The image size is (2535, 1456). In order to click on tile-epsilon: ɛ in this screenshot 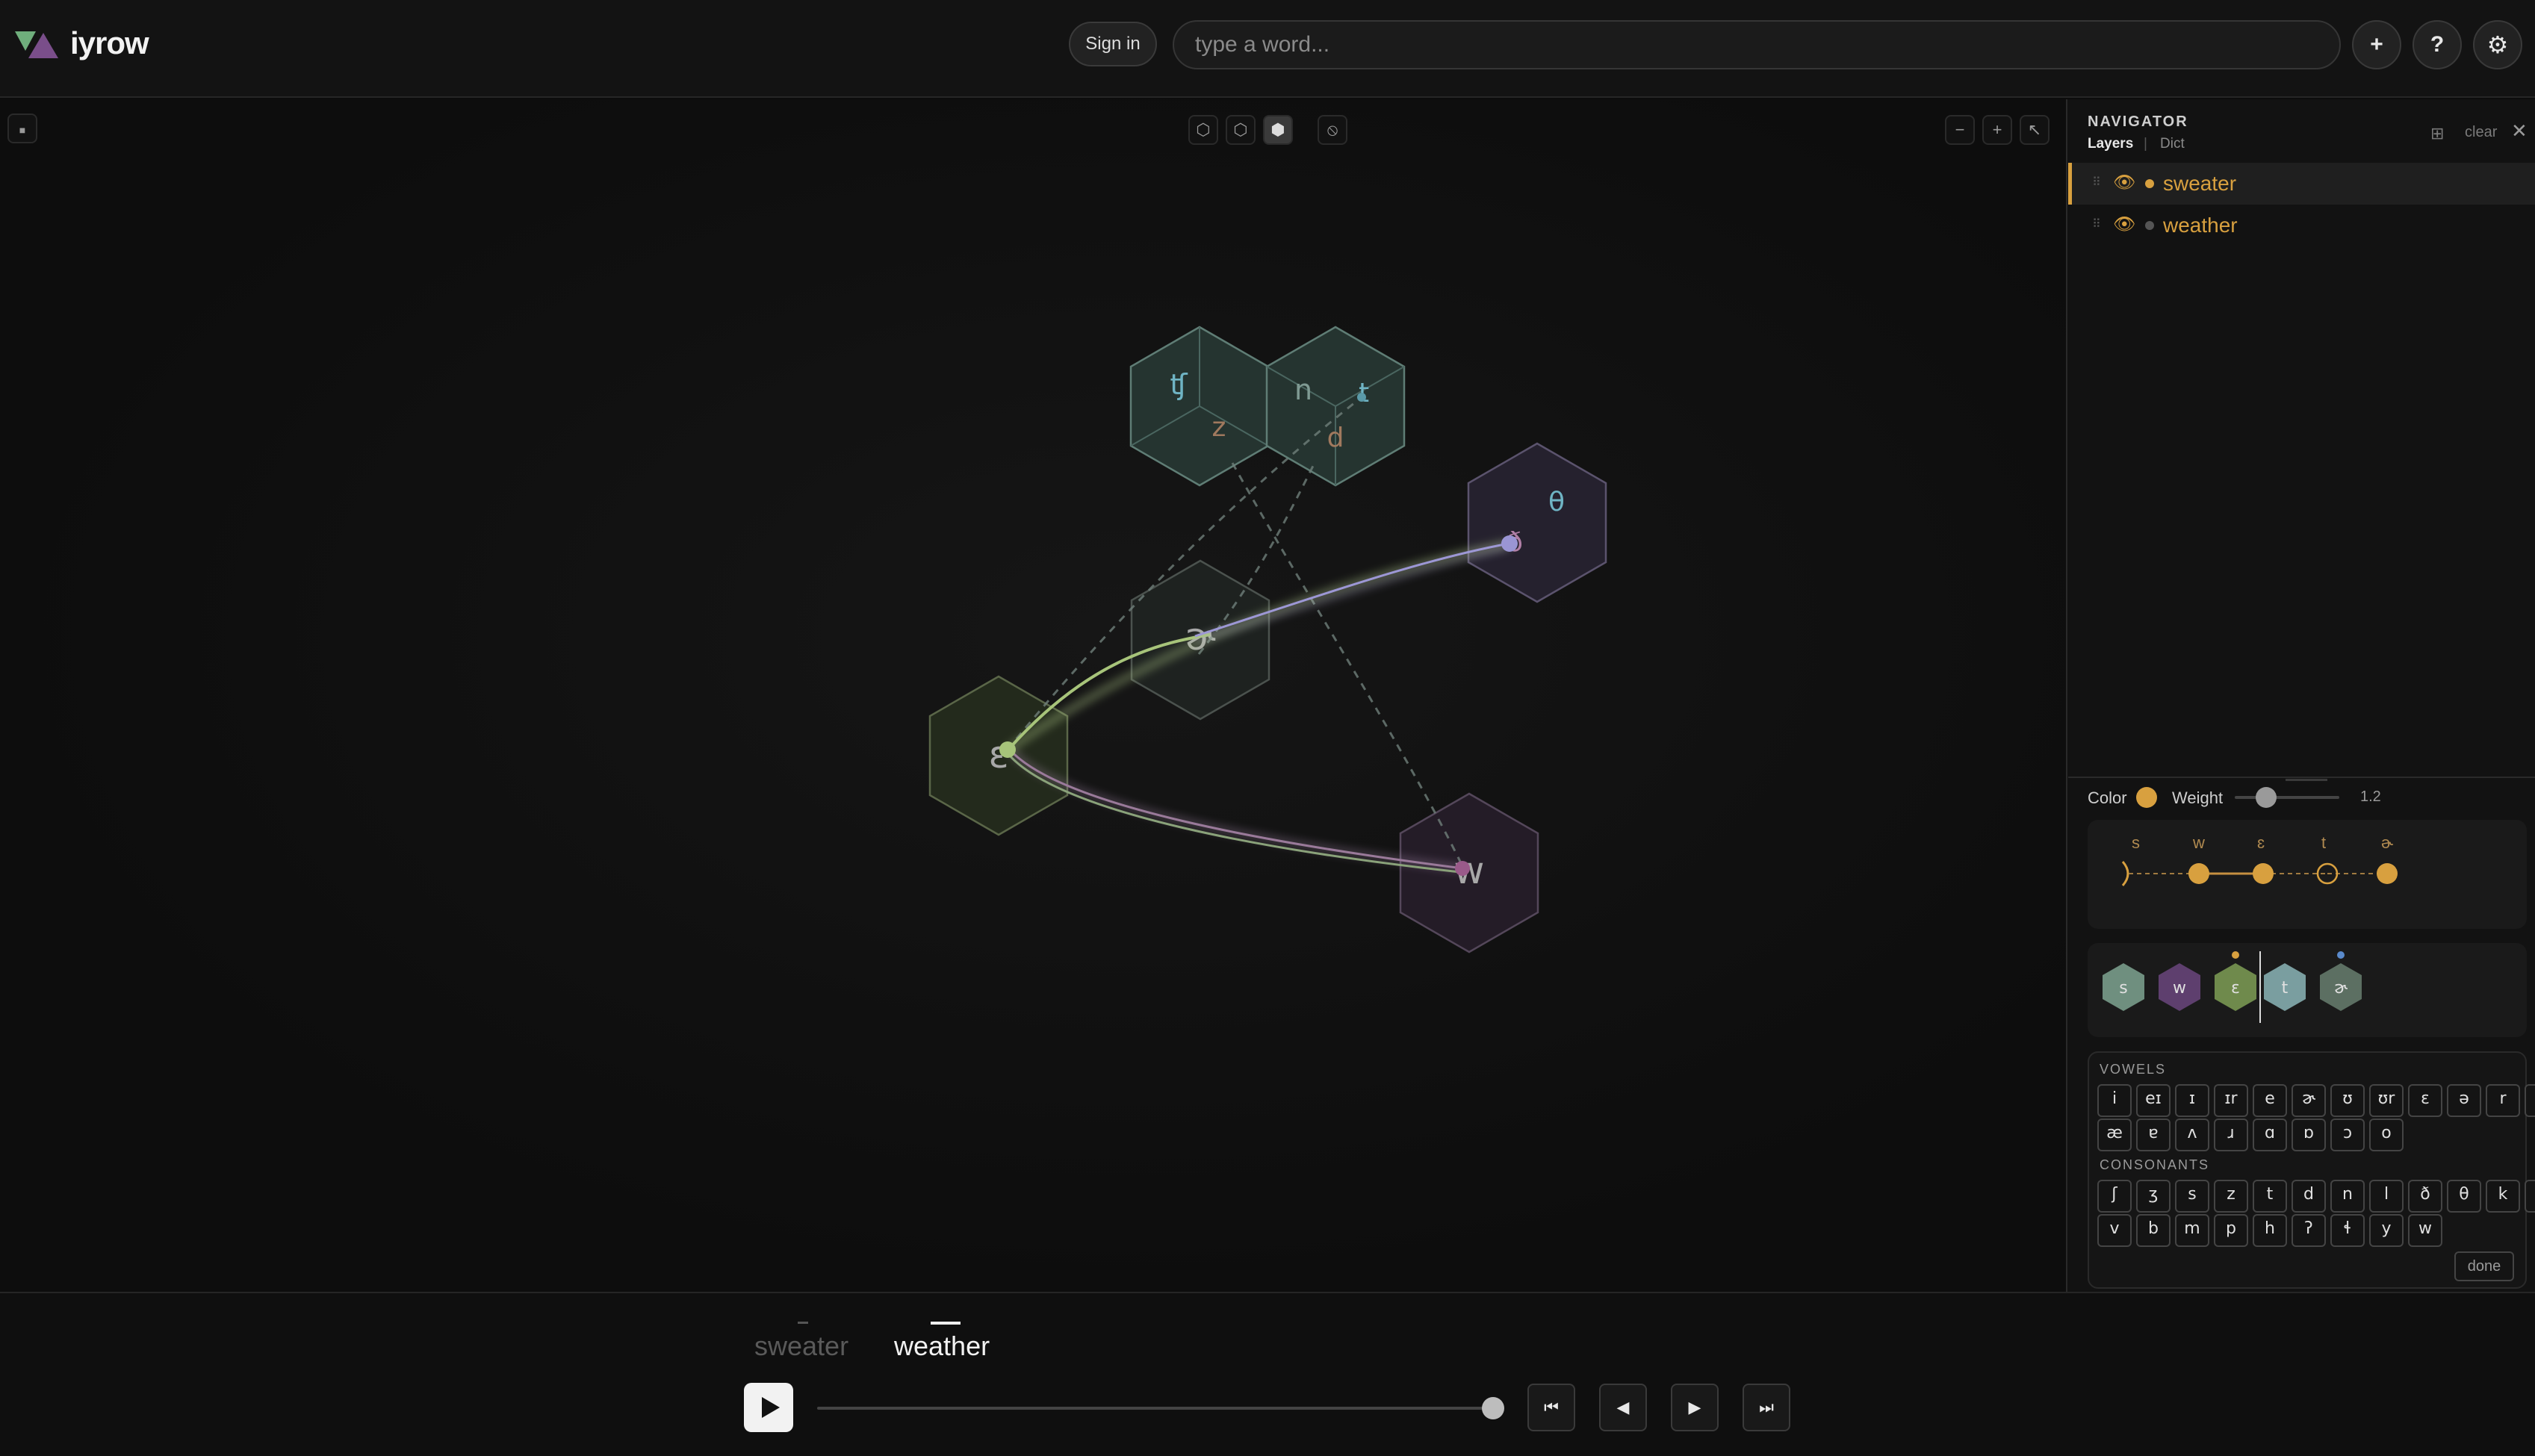, I will do `click(2235, 981)`.